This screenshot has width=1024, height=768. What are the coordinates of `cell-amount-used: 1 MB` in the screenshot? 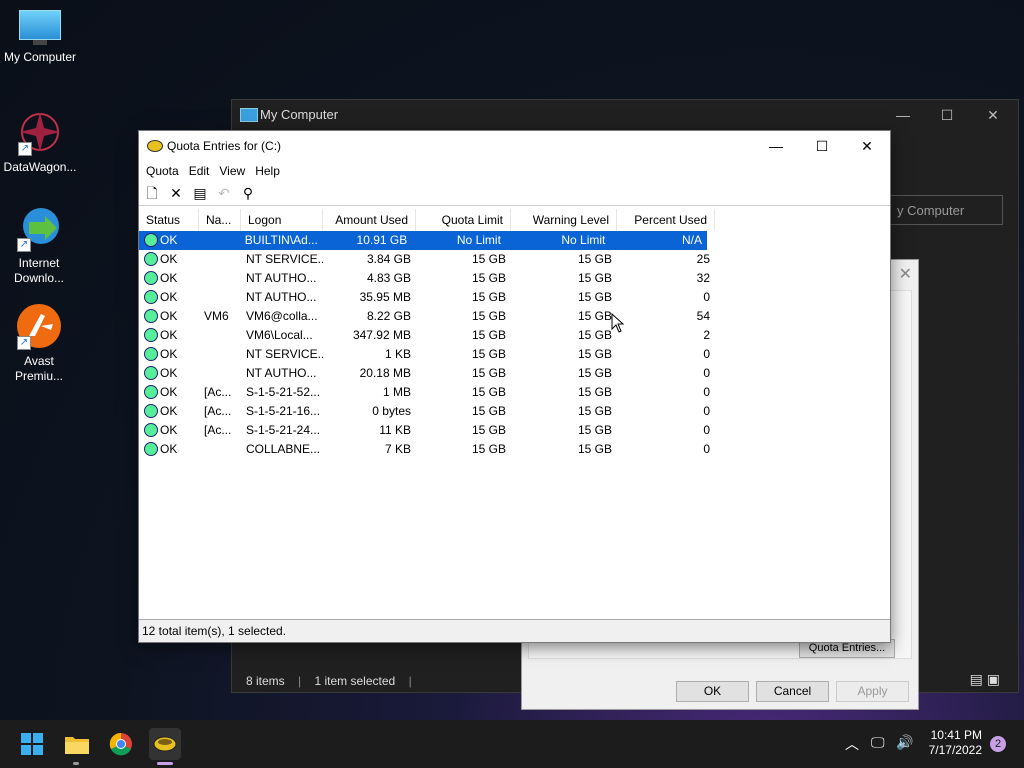 It's located at (396, 392).